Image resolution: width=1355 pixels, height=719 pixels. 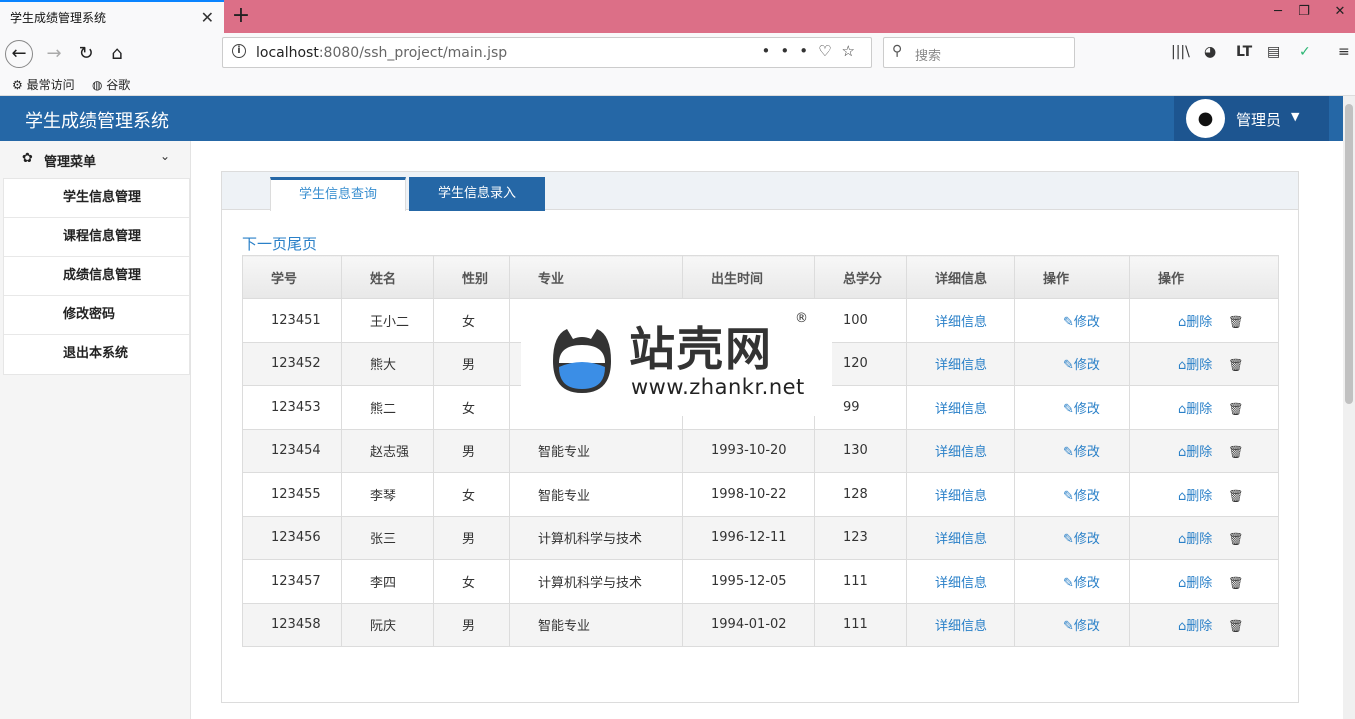 I want to click on tab-close-icon: ✕, so click(x=207, y=17).